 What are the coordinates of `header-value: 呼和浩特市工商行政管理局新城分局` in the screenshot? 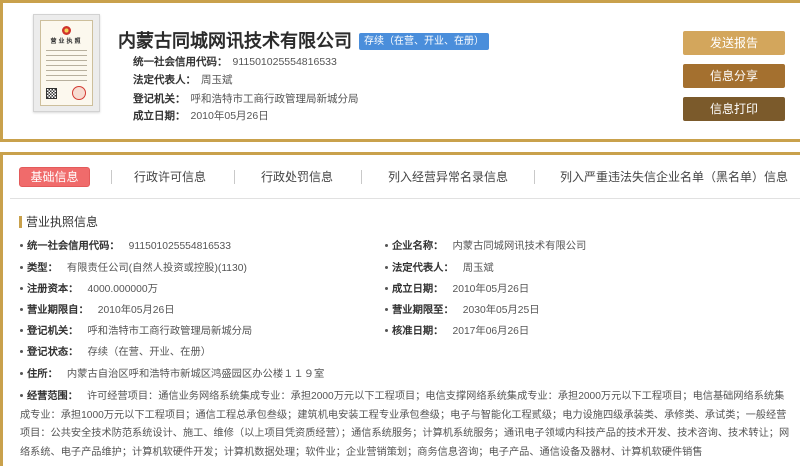 It's located at (274, 99).